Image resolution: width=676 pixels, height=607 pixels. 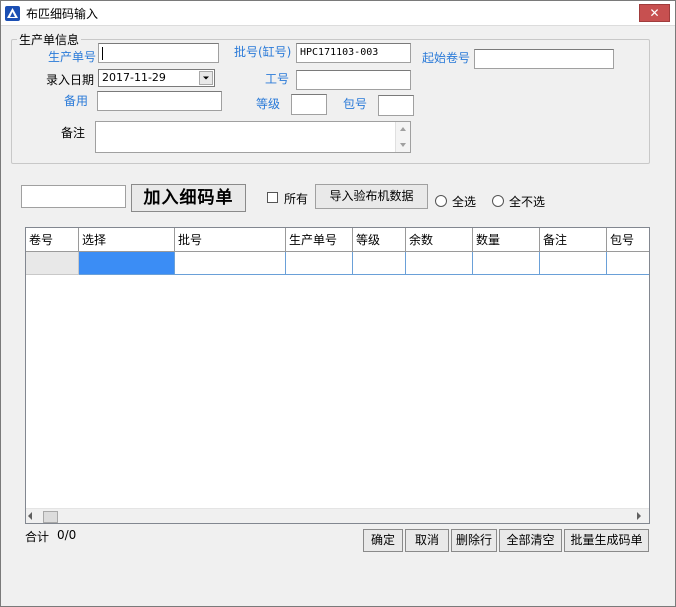 I want to click on batch-no-field: HPC171103-003, so click(x=353, y=53).